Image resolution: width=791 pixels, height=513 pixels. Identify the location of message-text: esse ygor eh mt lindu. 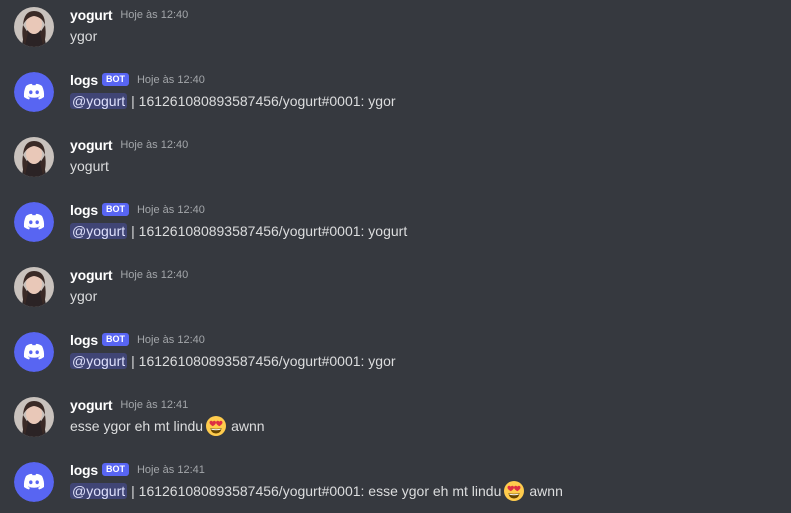
(137, 426).